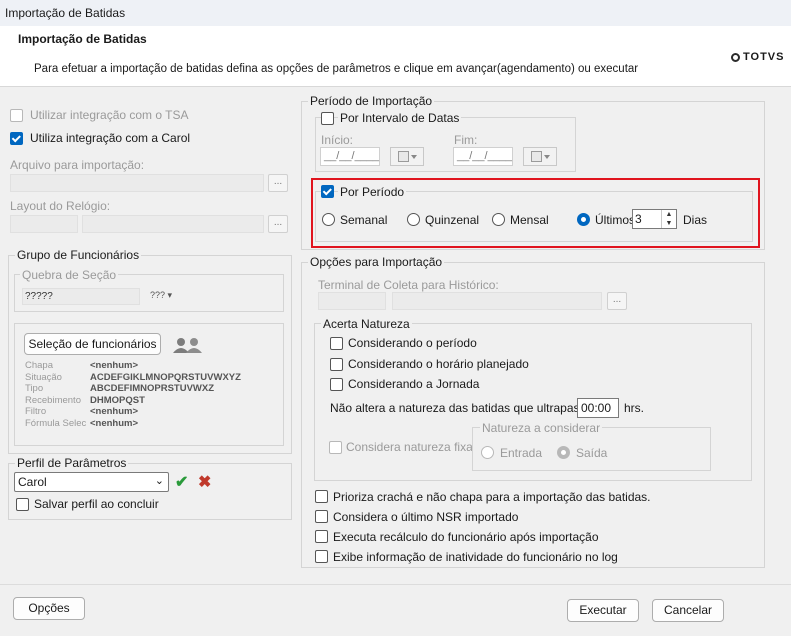 The width and height of the screenshot is (791, 636). I want to click on terminal-desc-input, so click(497, 301).